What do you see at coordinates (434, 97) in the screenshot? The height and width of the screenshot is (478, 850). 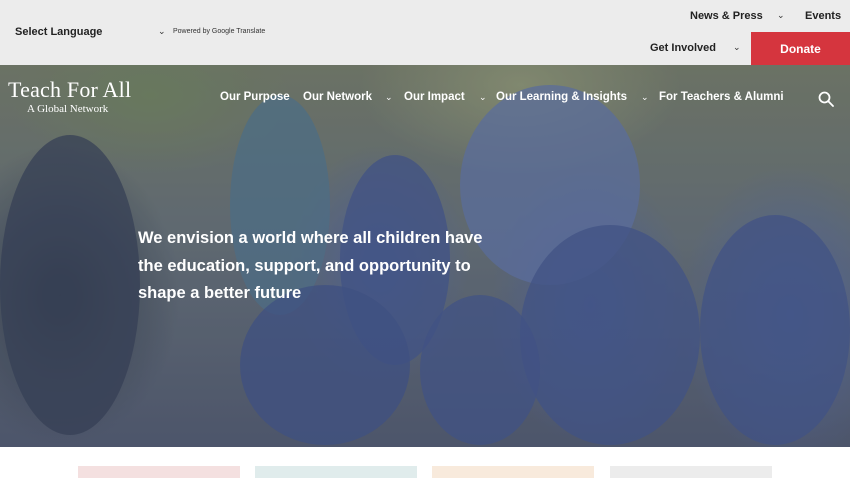 I see `nav-our-impact: Our Impact` at bounding box center [434, 97].